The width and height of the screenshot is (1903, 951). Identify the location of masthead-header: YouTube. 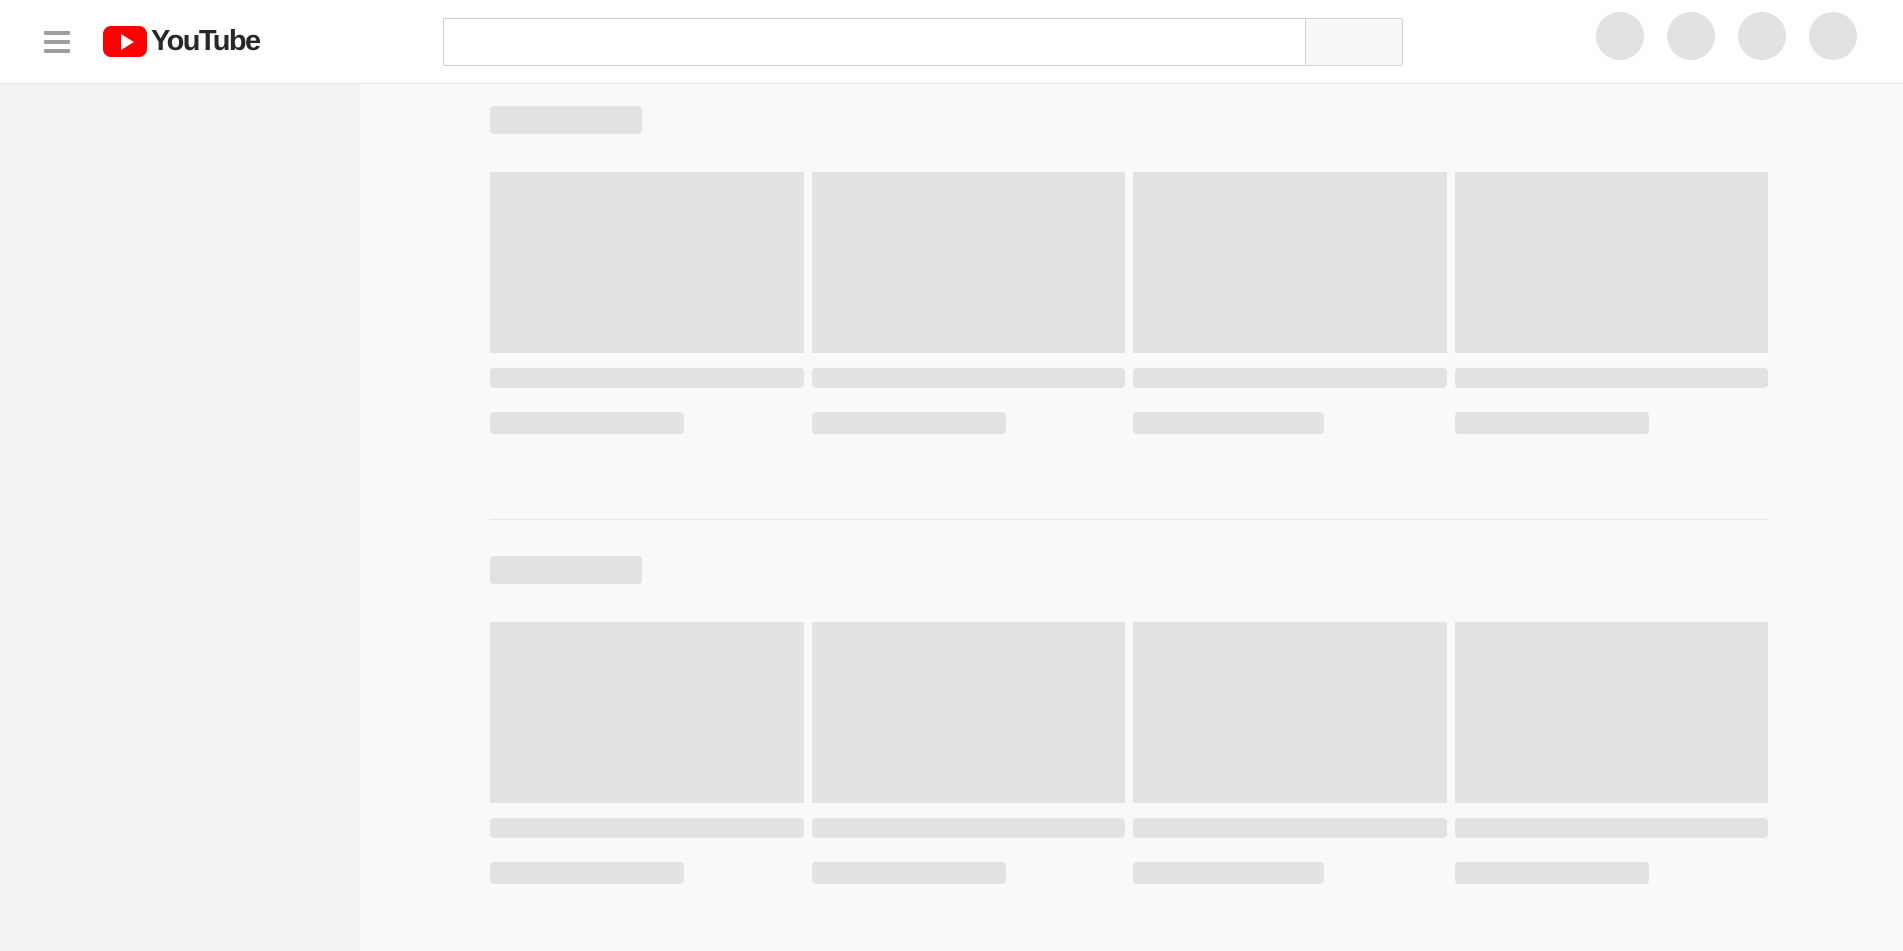
(951, 42).